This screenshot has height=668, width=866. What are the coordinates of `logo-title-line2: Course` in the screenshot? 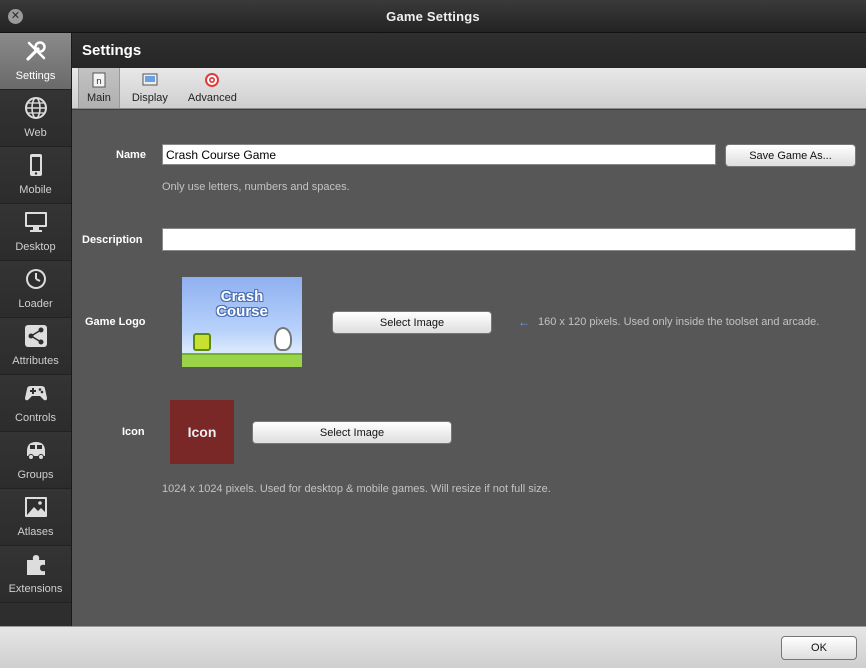 It's located at (242, 311).